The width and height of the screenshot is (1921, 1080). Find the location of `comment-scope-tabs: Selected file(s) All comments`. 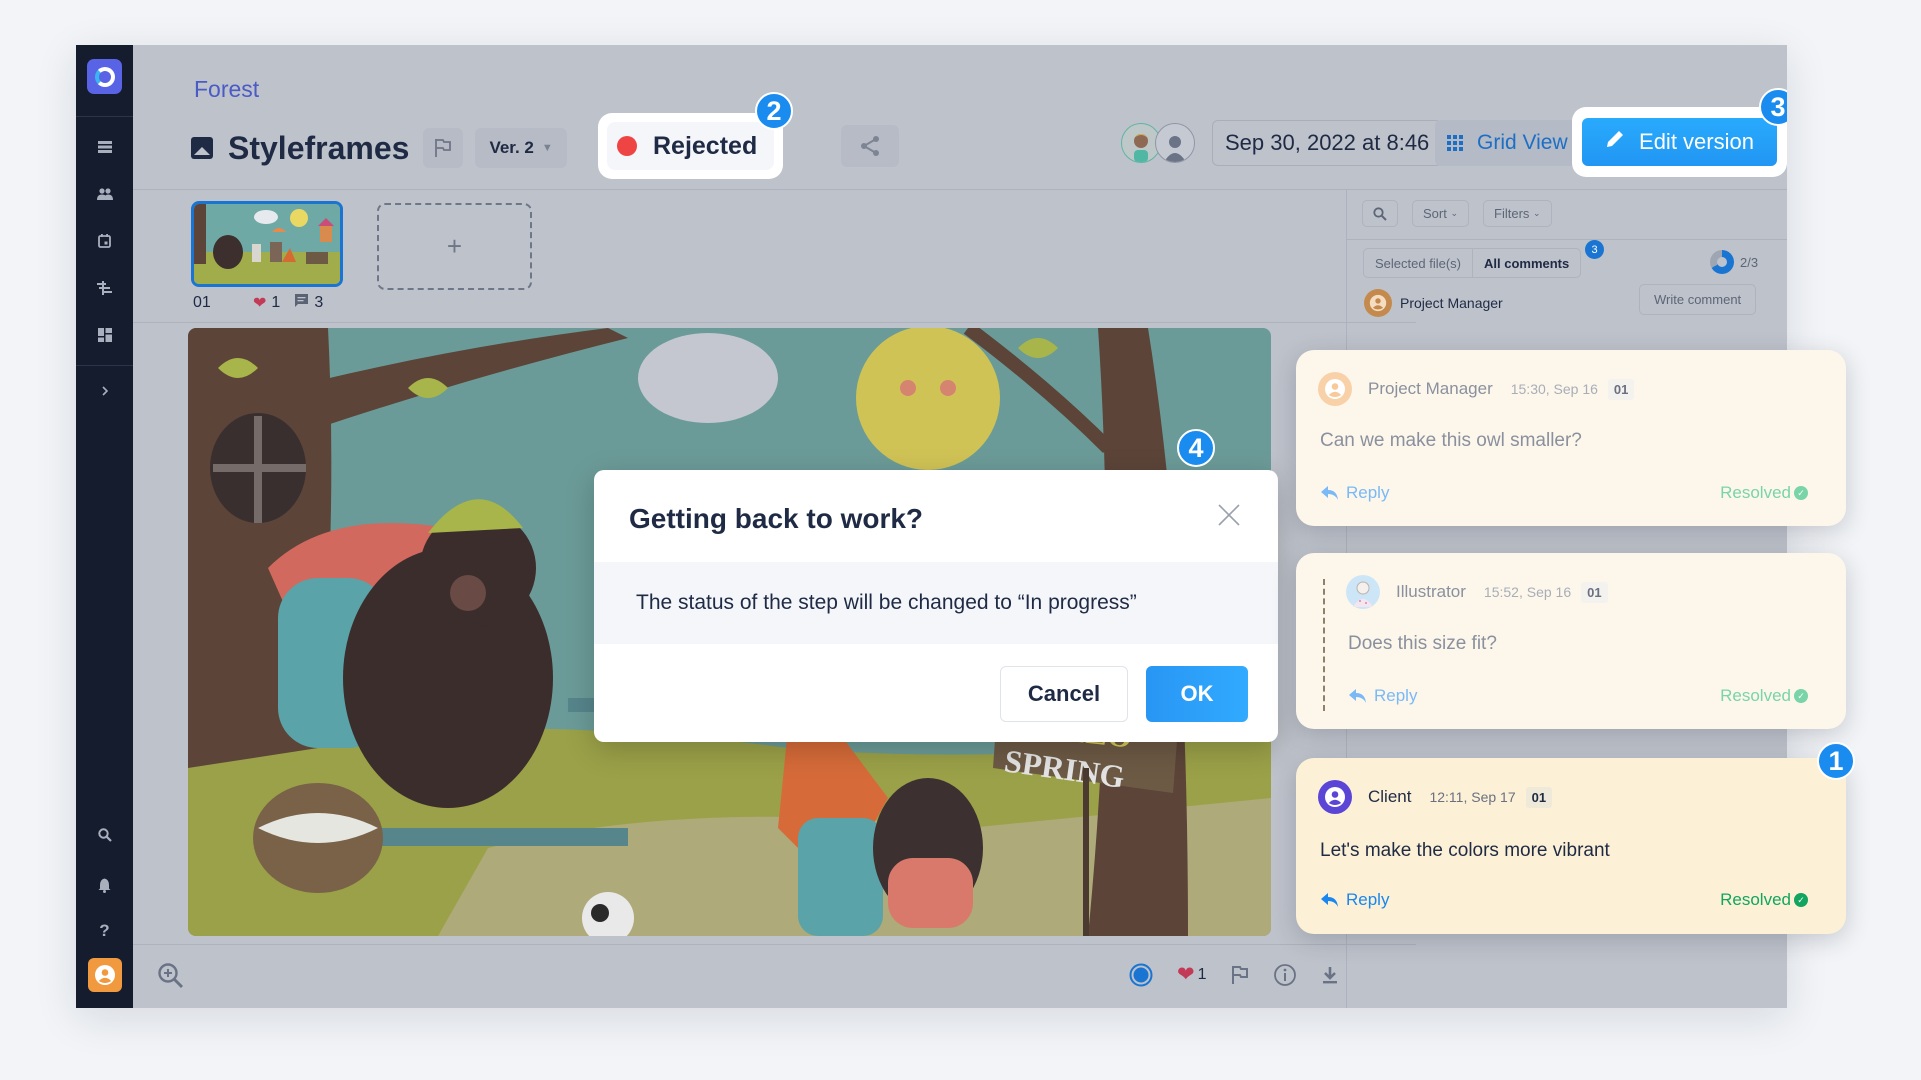

comment-scope-tabs: Selected file(s) All comments is located at coordinates (1472, 263).